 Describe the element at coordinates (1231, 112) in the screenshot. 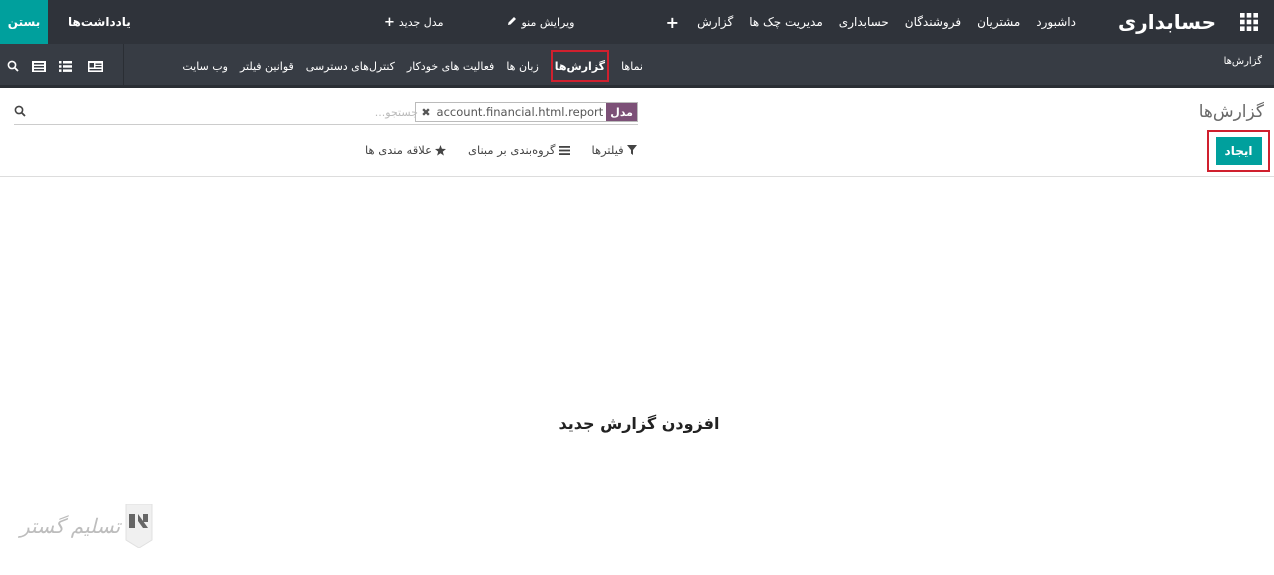

I see `page-title: گزارش‌ها` at that location.